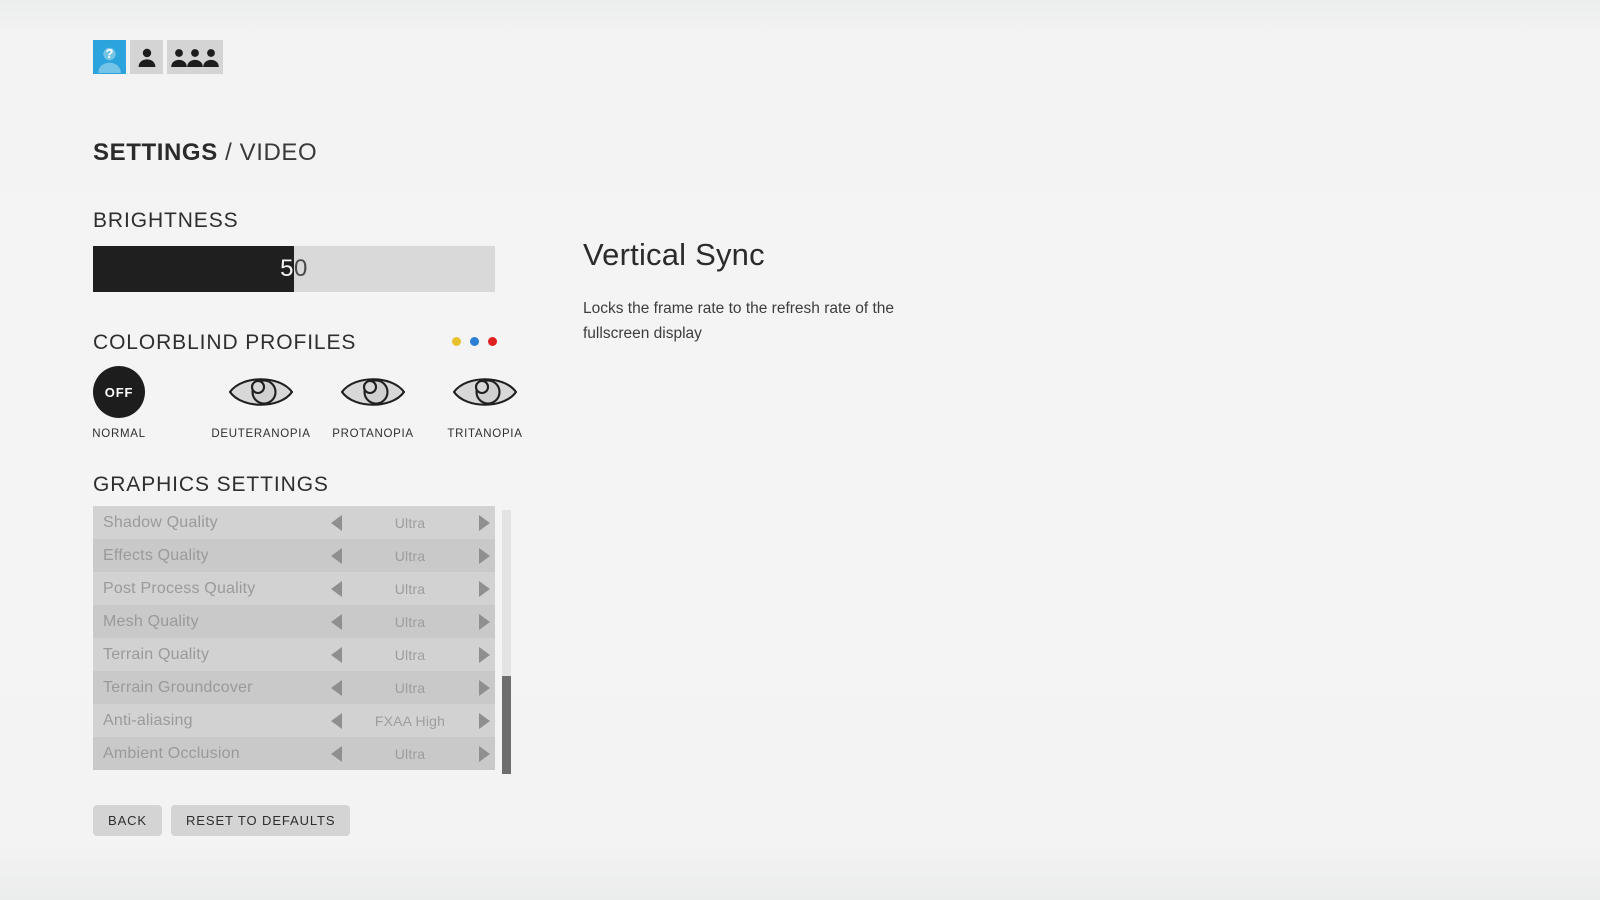 This screenshot has width=1600, height=900. Describe the element at coordinates (178, 687) in the screenshot. I see `graphics-setting-name: Terrain Groundcover` at that location.